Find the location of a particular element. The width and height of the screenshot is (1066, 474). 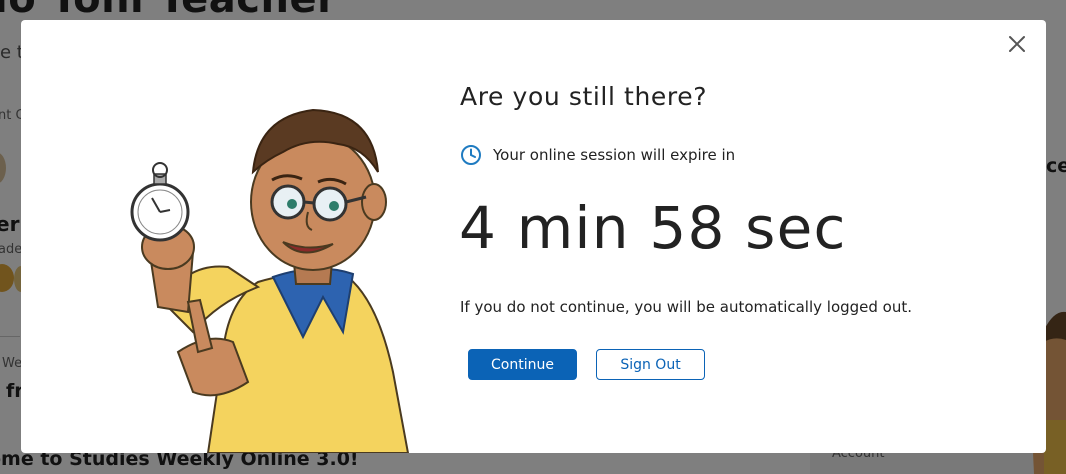

dialog-title: Are you still there? is located at coordinates (584, 96).